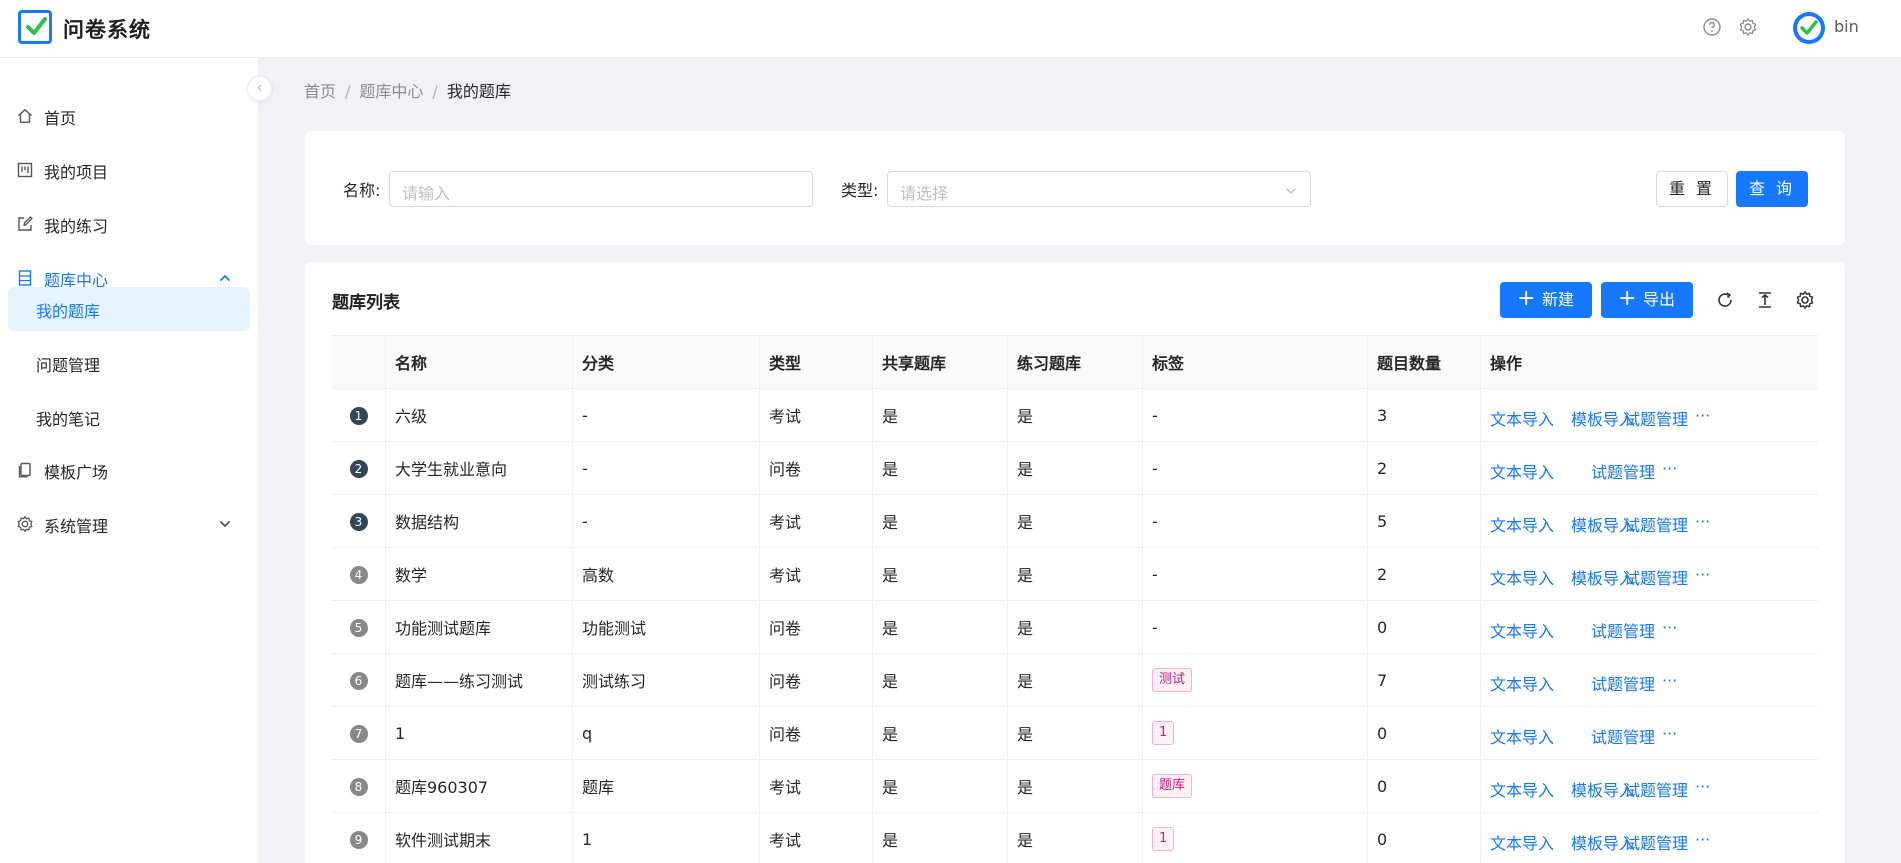  I want to click on table-title: 题库列表, so click(366, 303).